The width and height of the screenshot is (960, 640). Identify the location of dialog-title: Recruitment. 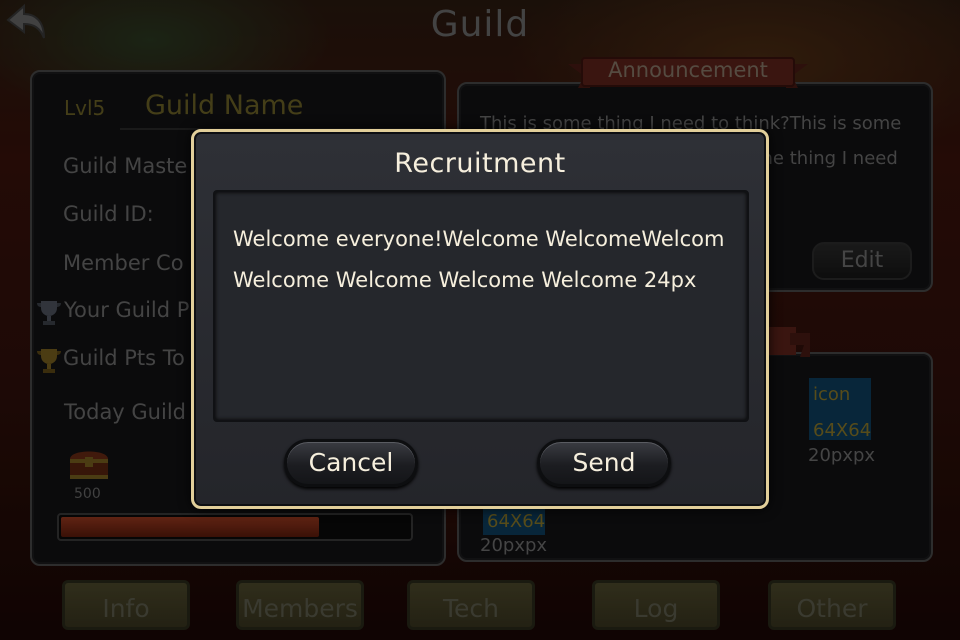
(480, 163).